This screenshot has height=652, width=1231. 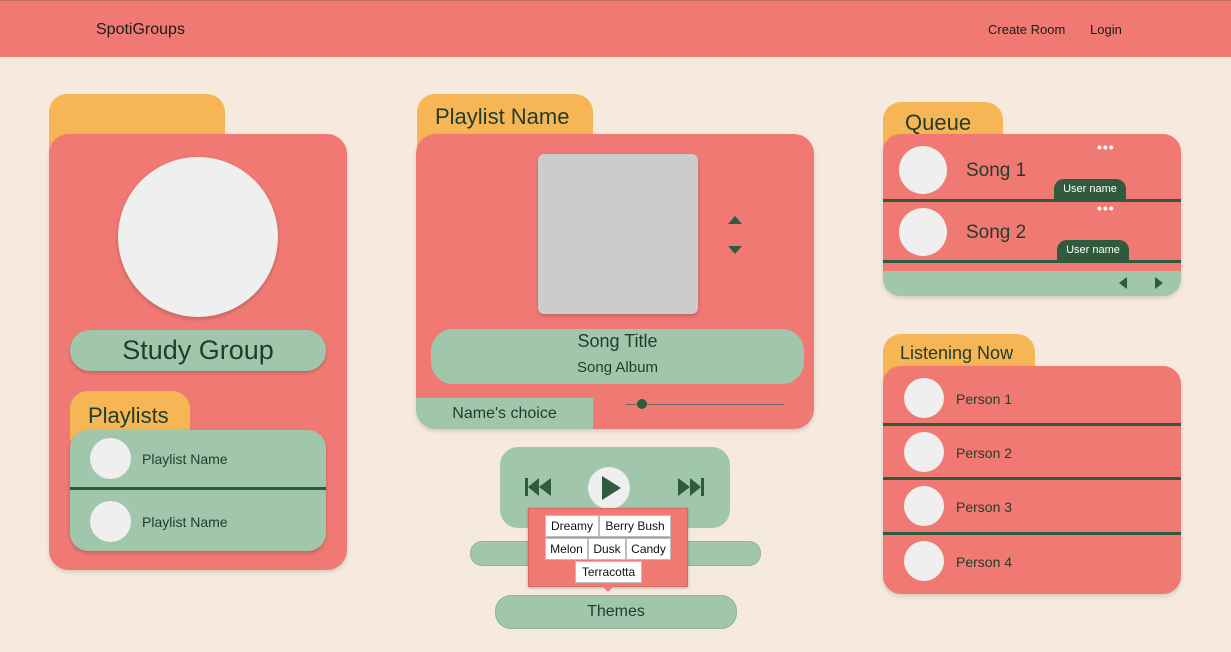 I want to click on album-art, so click(x=618, y=234).